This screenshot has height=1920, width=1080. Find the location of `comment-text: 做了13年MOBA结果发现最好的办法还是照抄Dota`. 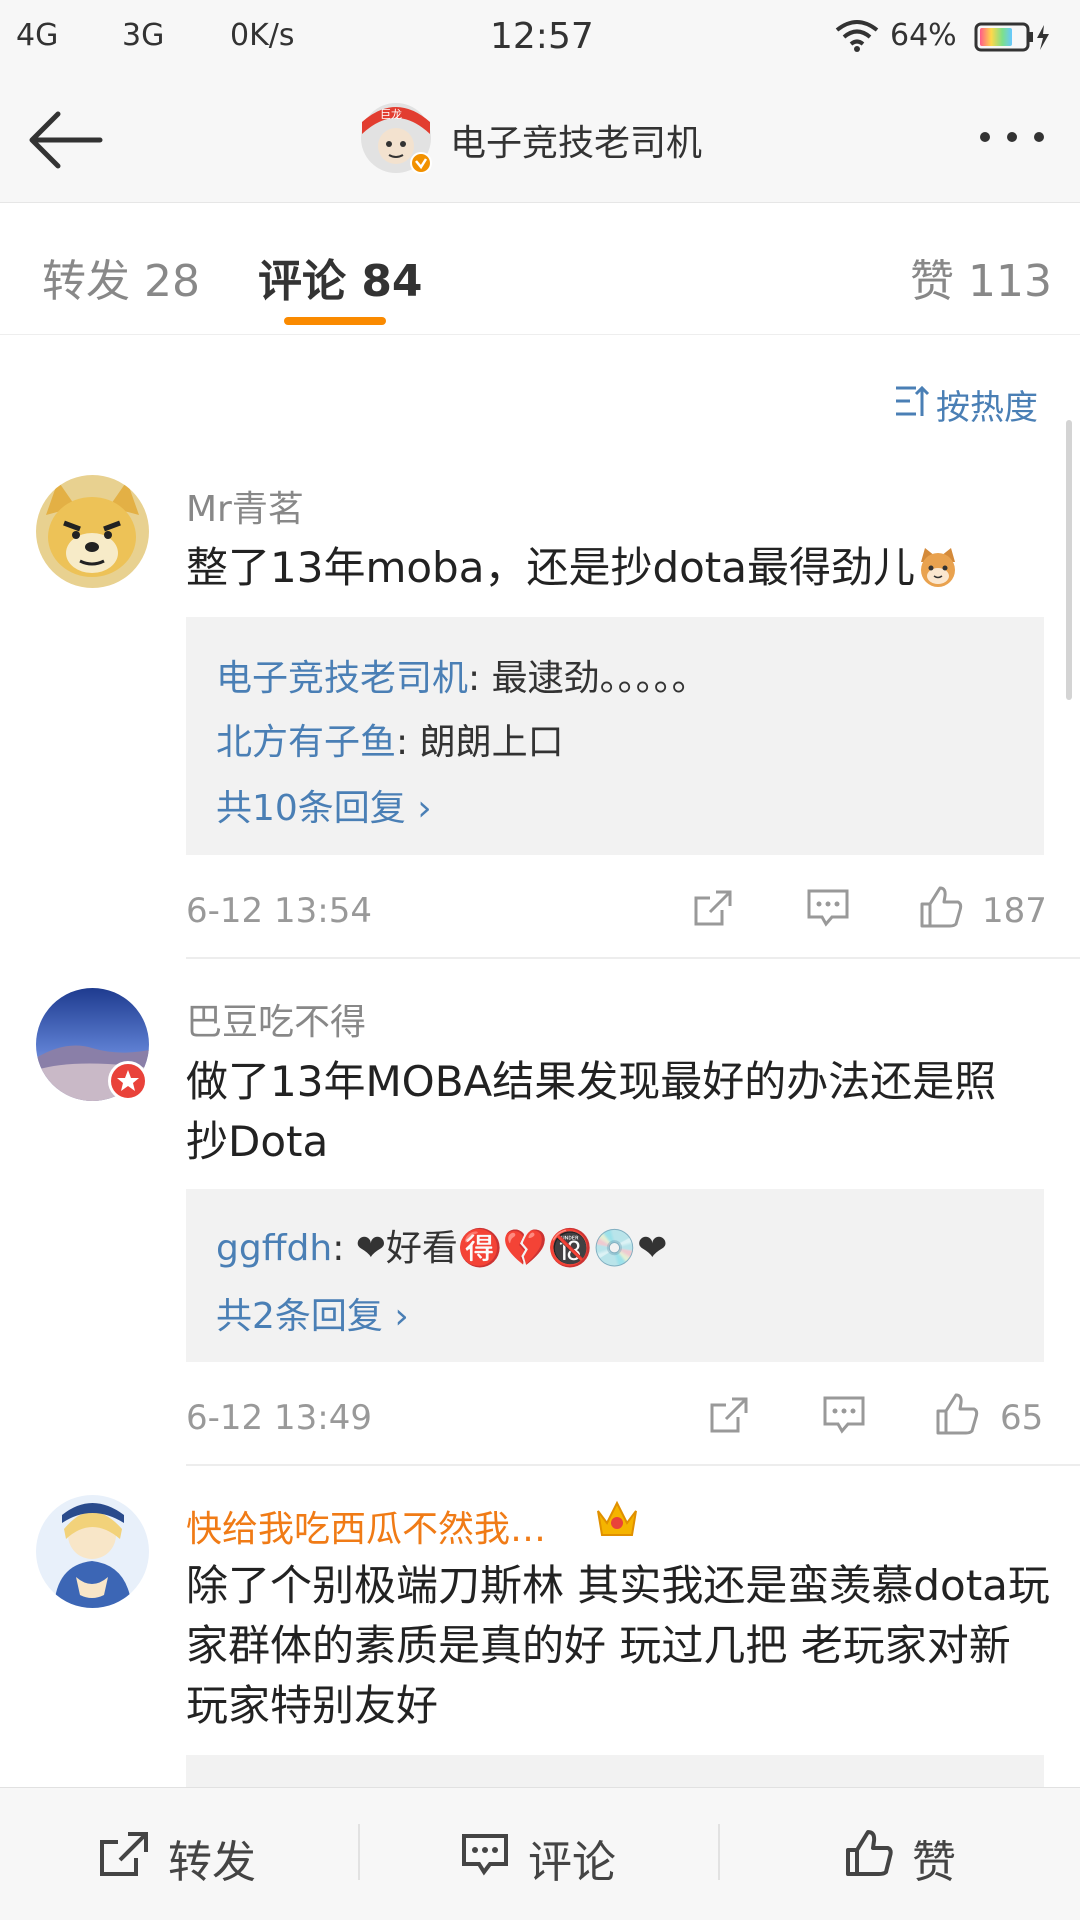

comment-text: 做了13年MOBA结果发现最好的办法还是照抄Dota is located at coordinates (591, 1111).